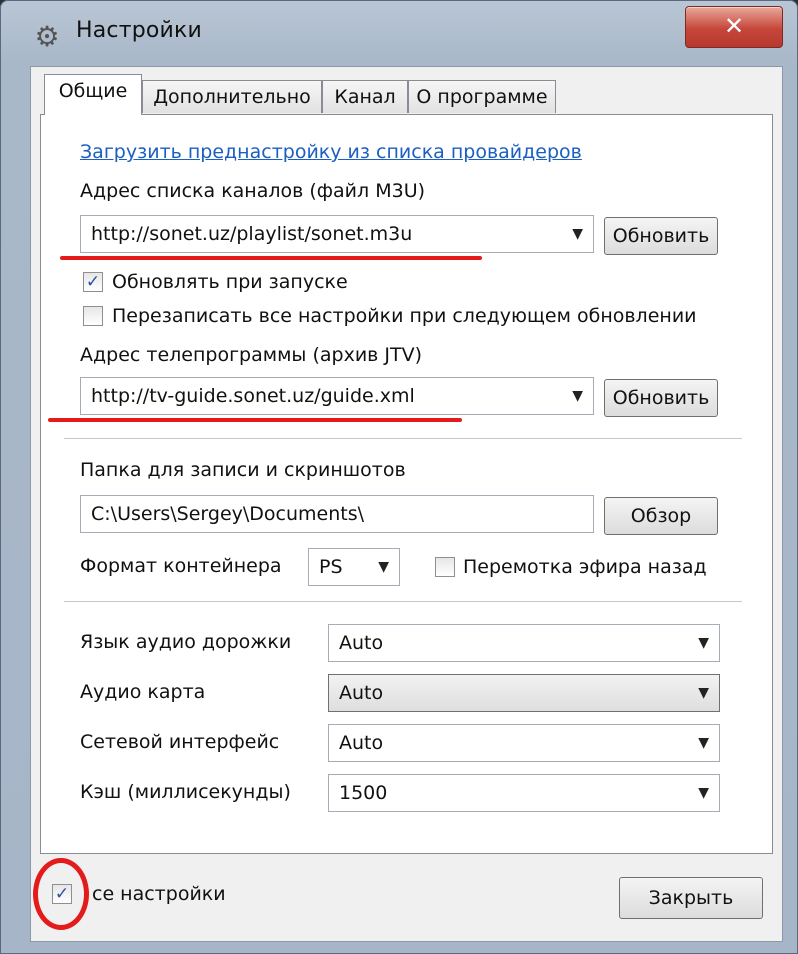  What do you see at coordinates (255, 420) in the screenshot?
I see `annotation-underline-epg` at bounding box center [255, 420].